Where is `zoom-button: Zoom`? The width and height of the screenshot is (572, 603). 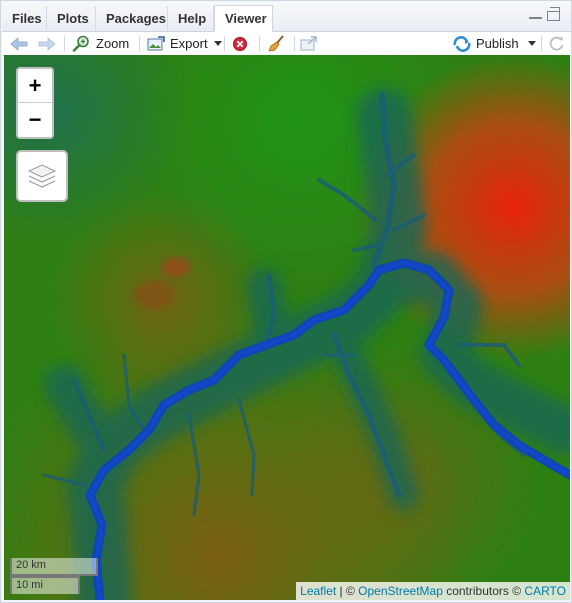
zoom-button: Zoom is located at coordinates (100, 43).